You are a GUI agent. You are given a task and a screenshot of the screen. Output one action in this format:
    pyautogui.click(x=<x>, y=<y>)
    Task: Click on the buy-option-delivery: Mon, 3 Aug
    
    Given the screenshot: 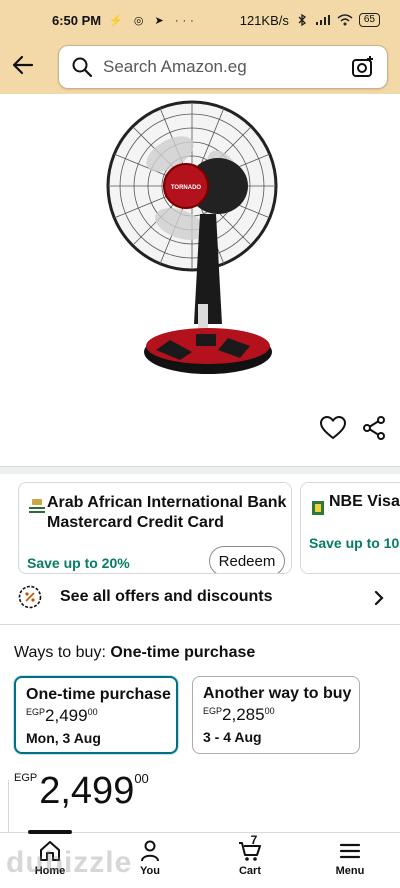 What is the action you would take?
    pyautogui.click(x=63, y=738)
    